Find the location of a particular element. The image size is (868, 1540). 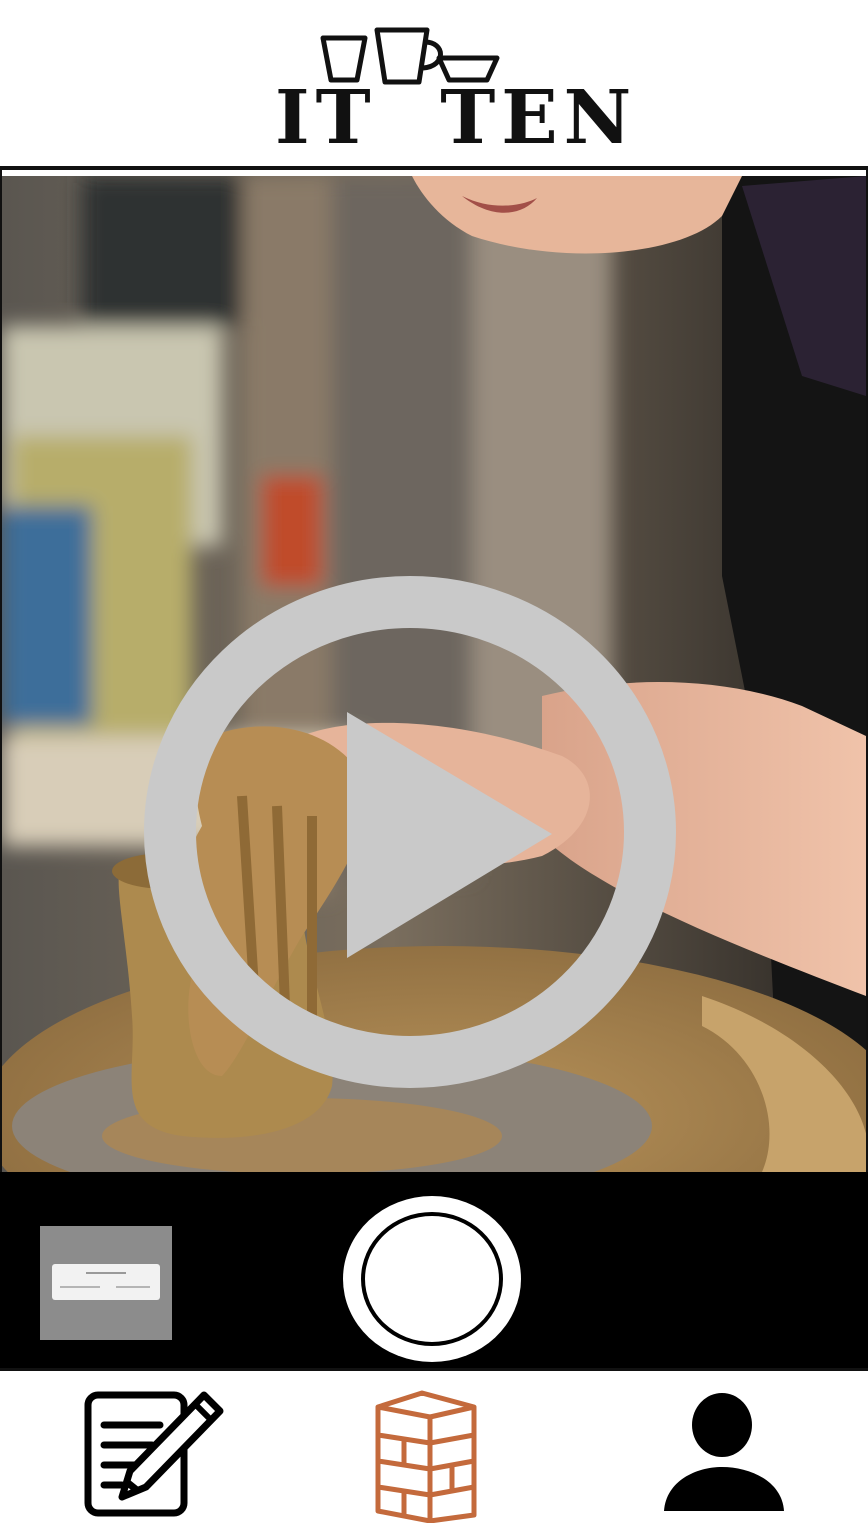

app-logo: IT TEN is located at coordinates (455, 91).